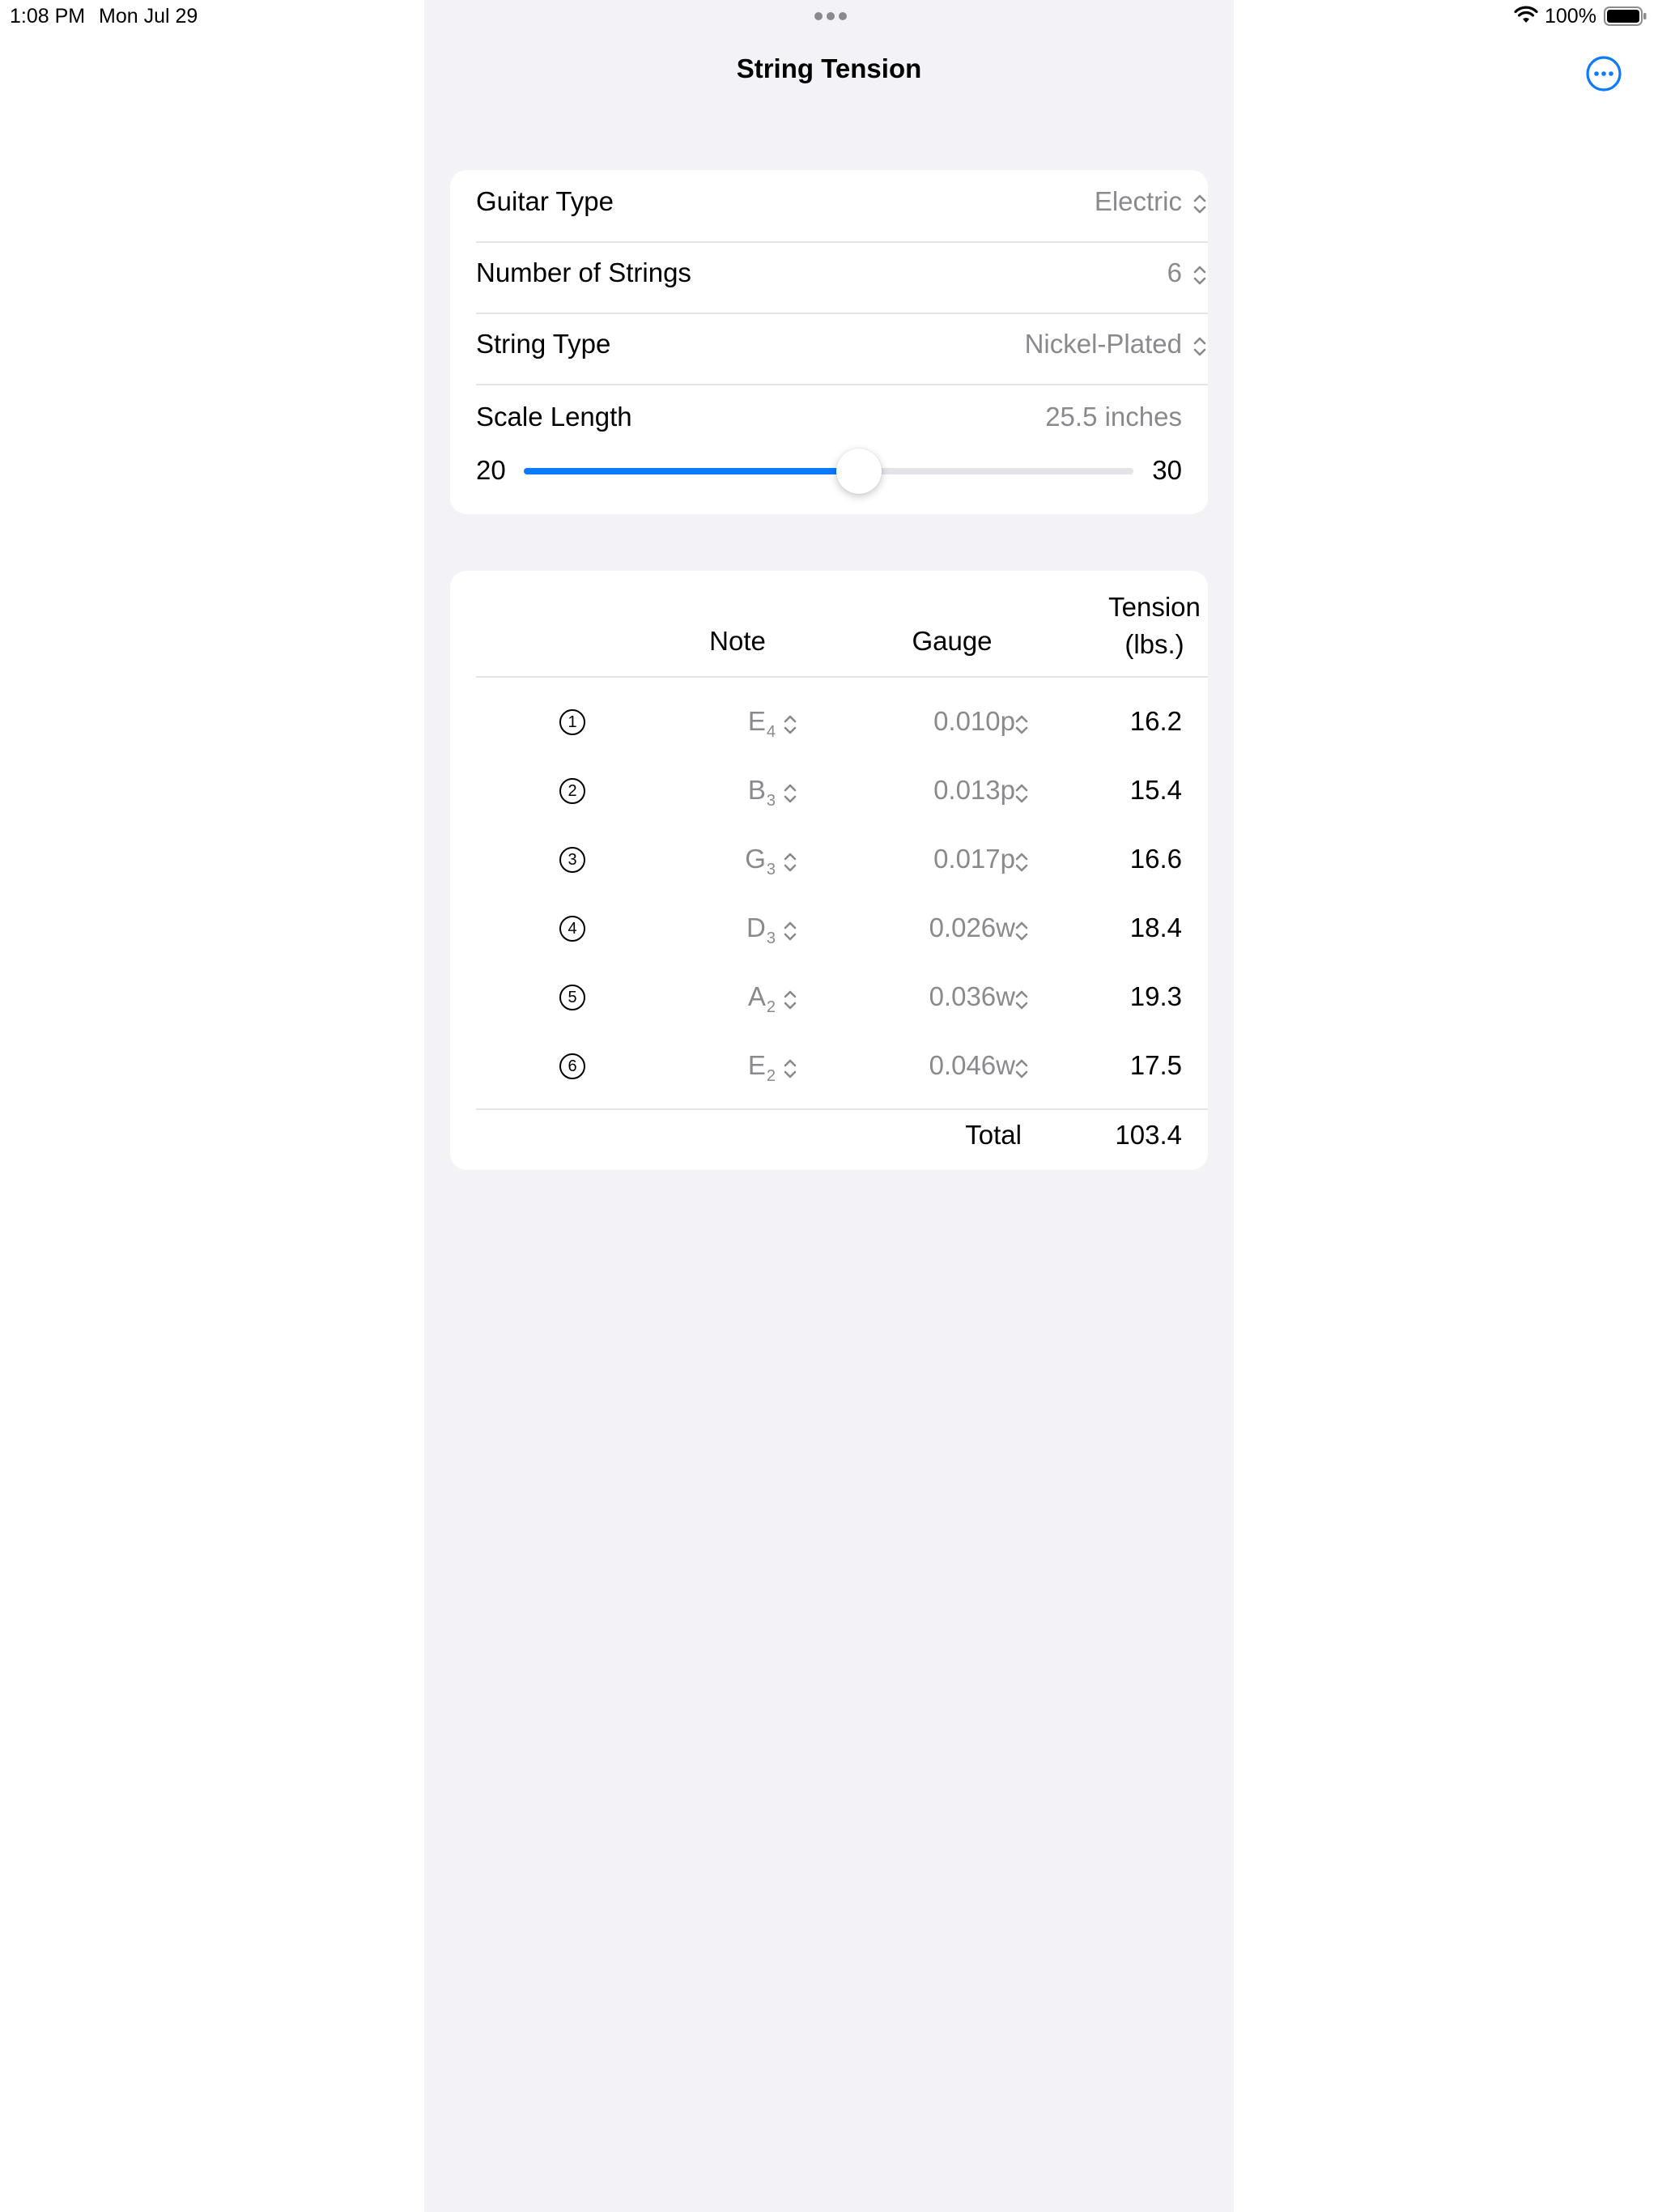 The width and height of the screenshot is (1658, 2212). I want to click on note-letter: G, so click(755, 859).